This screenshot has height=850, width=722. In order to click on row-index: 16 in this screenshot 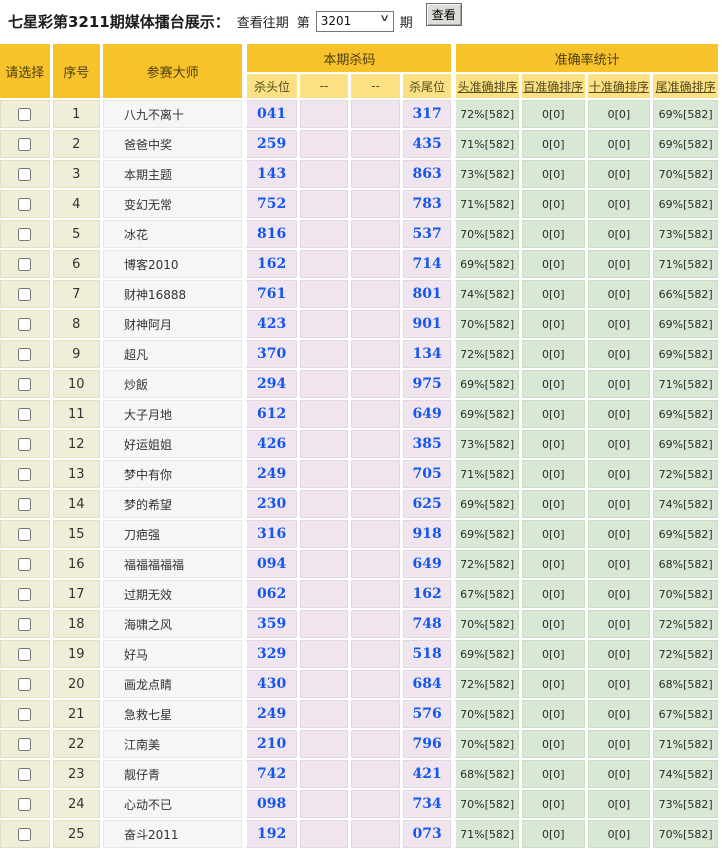, I will do `click(76, 564)`.